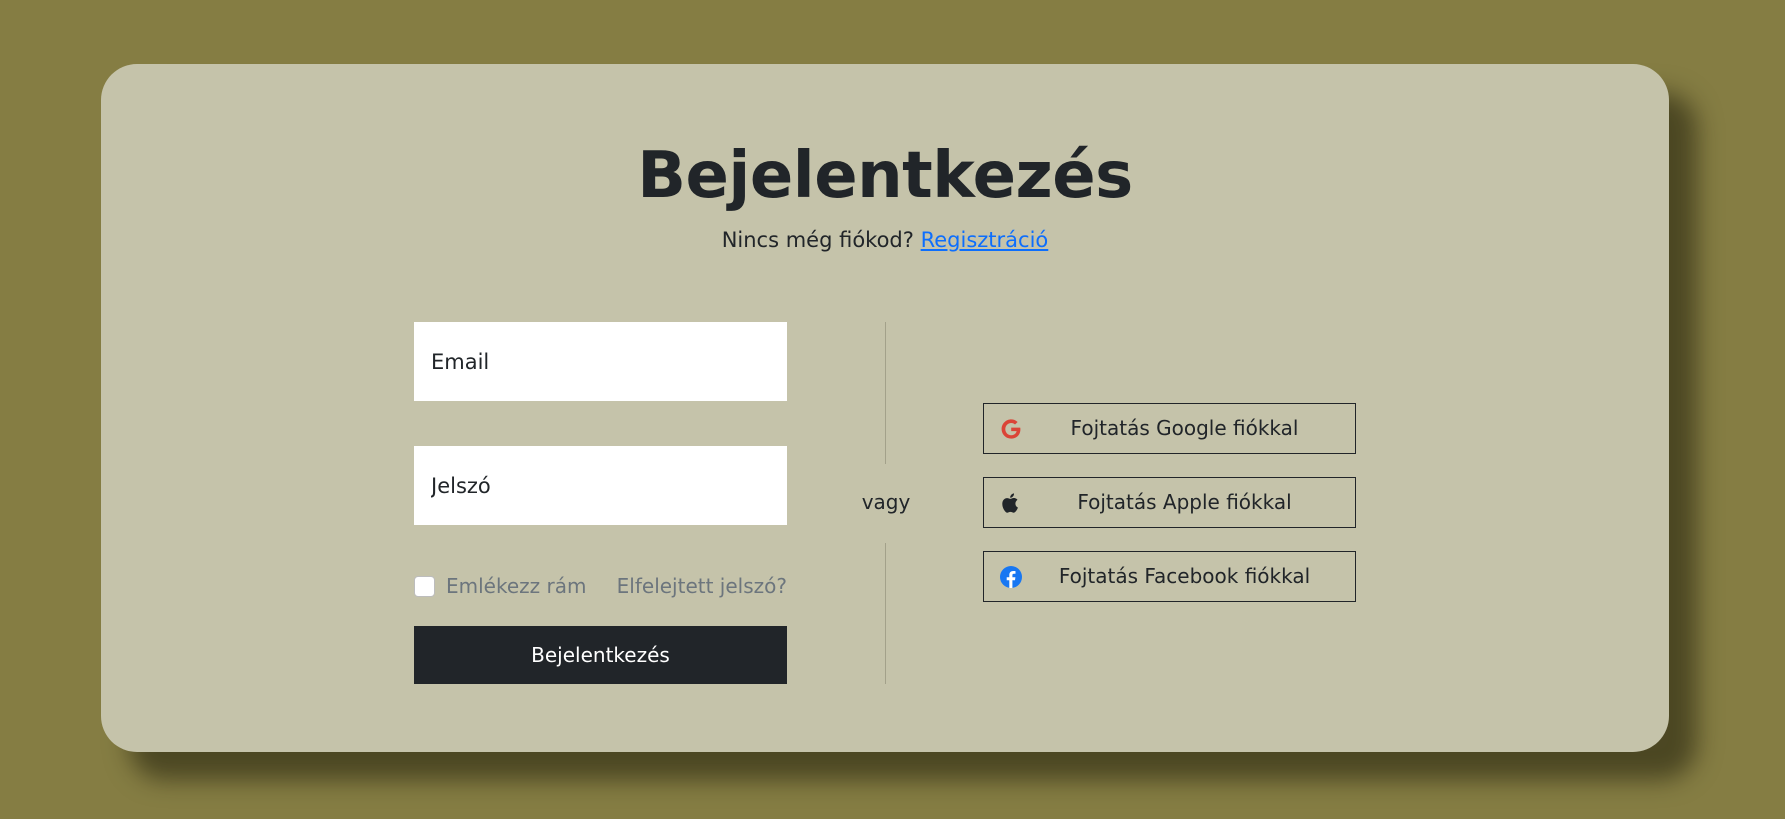 This screenshot has height=819, width=1785. I want to click on google-login-button: Fojtatás Google fiókkal, so click(1169, 428).